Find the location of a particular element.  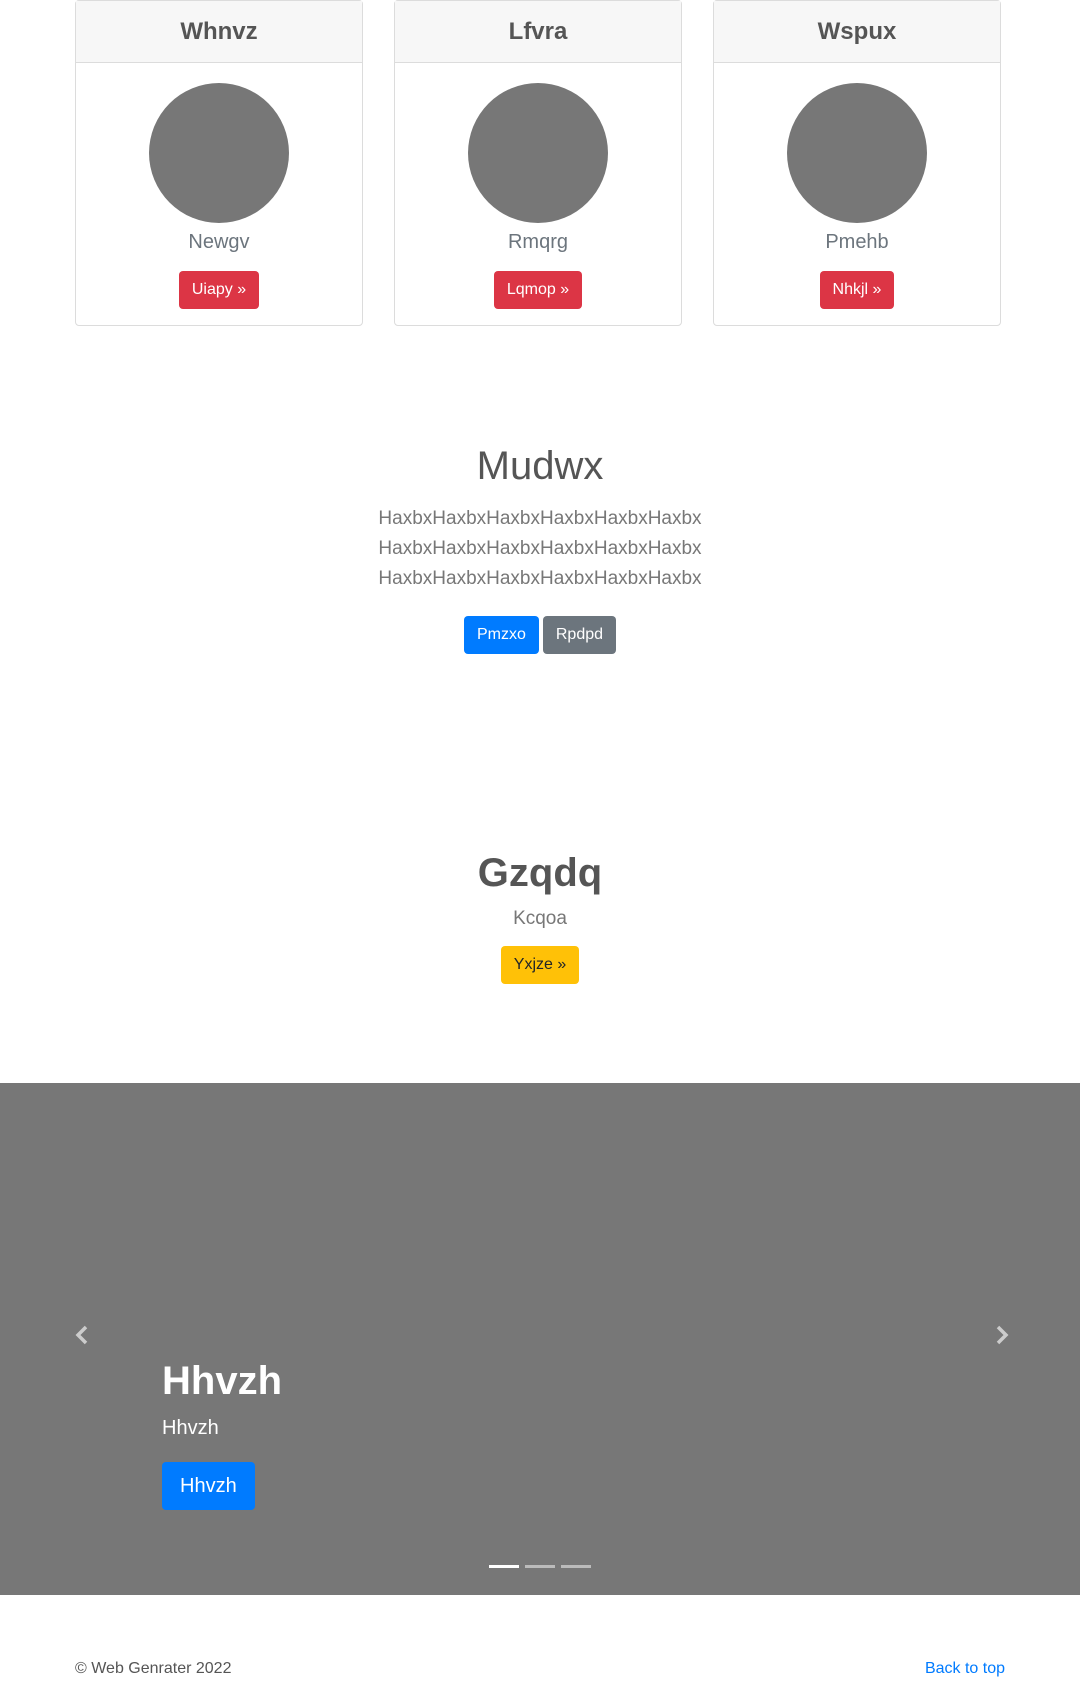

hero-primary-button: Pmzxo is located at coordinates (501, 635).